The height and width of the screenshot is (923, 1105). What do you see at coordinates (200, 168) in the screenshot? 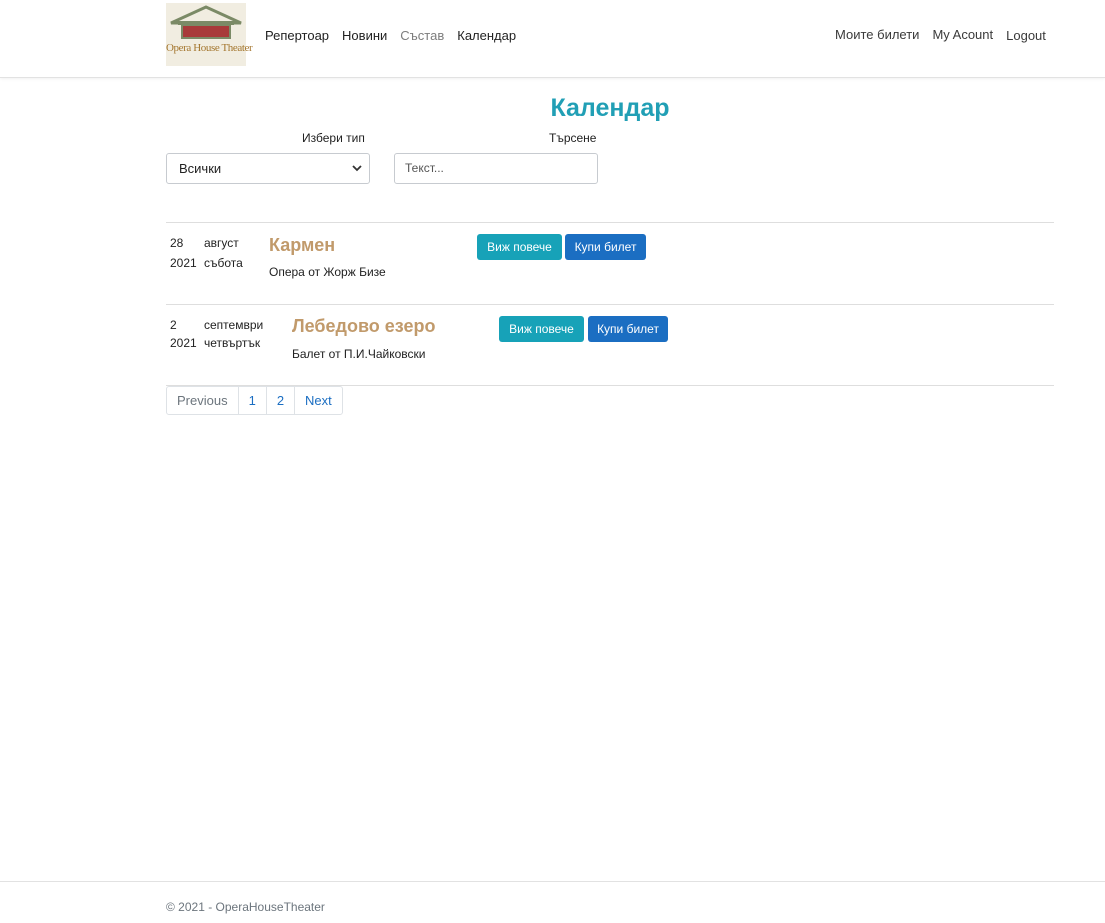
I see `type-select-value: Всички` at bounding box center [200, 168].